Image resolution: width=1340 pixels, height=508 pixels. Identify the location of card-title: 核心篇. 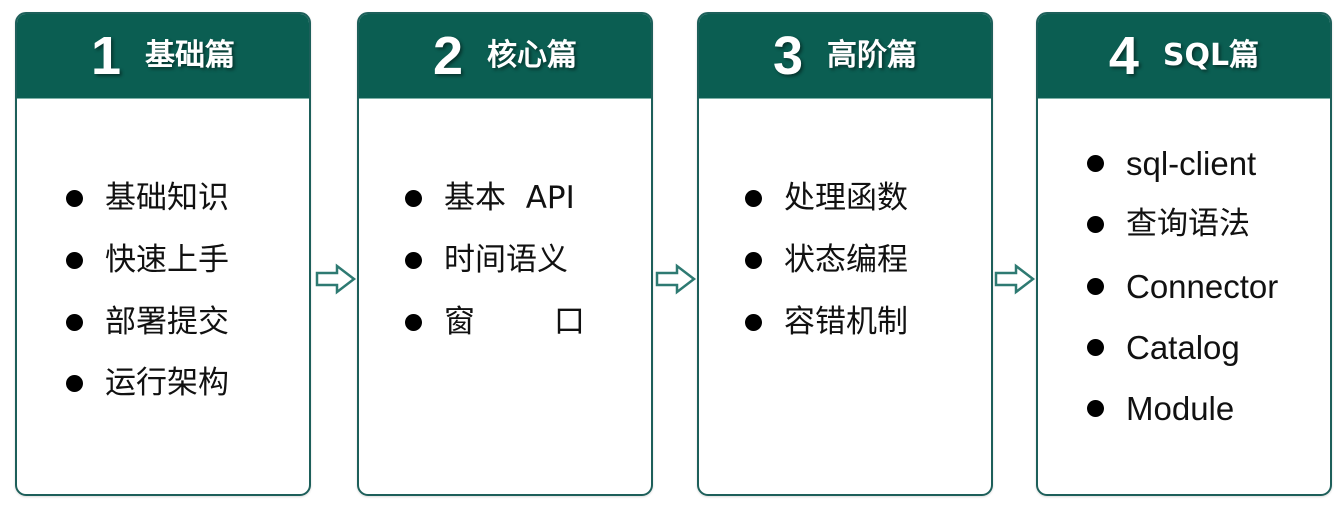
(532, 55).